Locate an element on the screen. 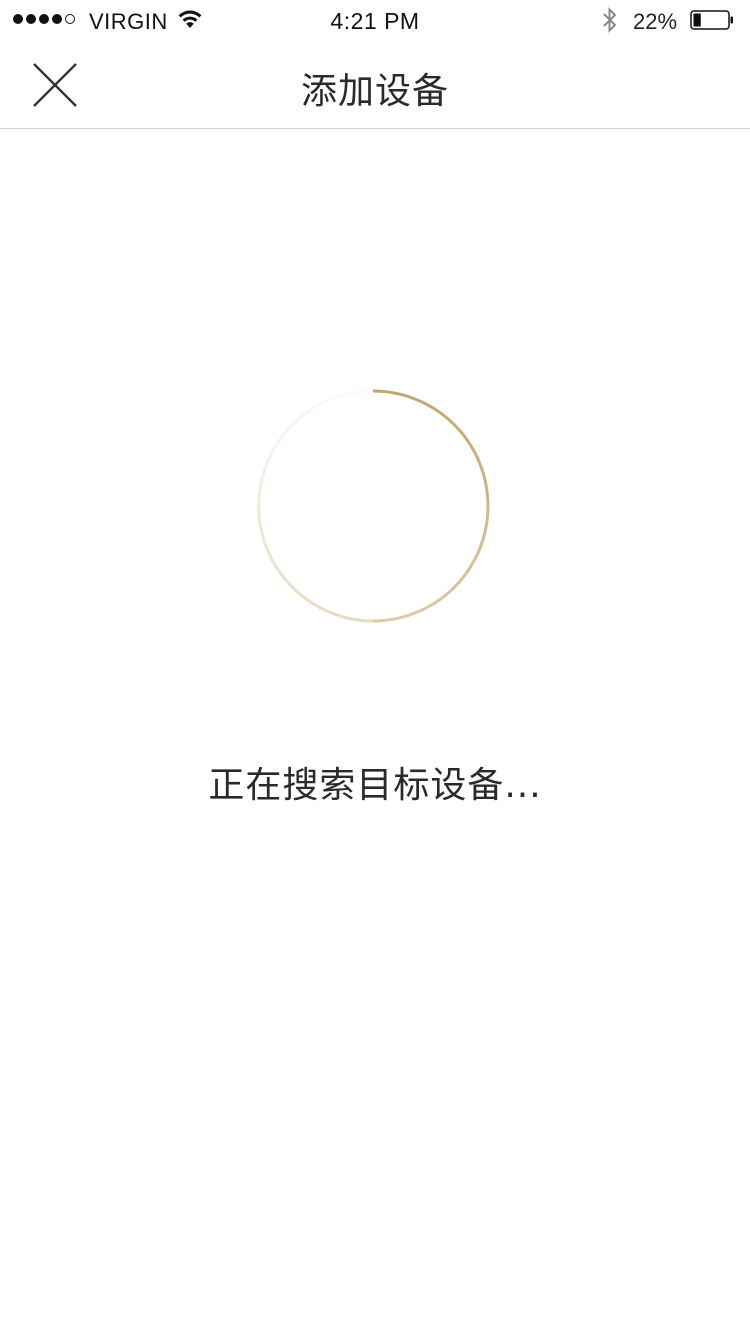  page-title: 添加设备 is located at coordinates (374, 91).